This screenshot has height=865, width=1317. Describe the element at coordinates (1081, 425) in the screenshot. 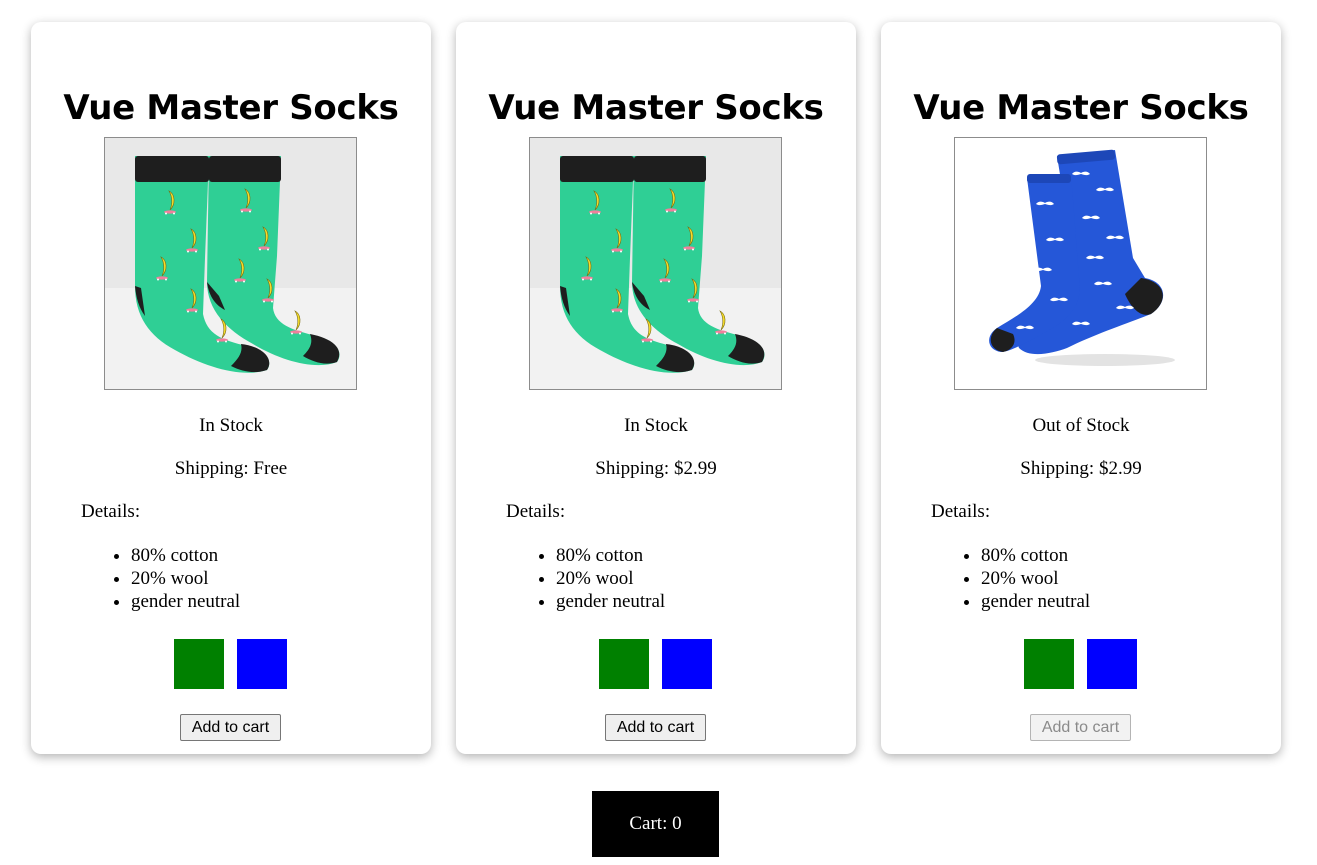

I see `stock-status: Out of Stock` at that location.